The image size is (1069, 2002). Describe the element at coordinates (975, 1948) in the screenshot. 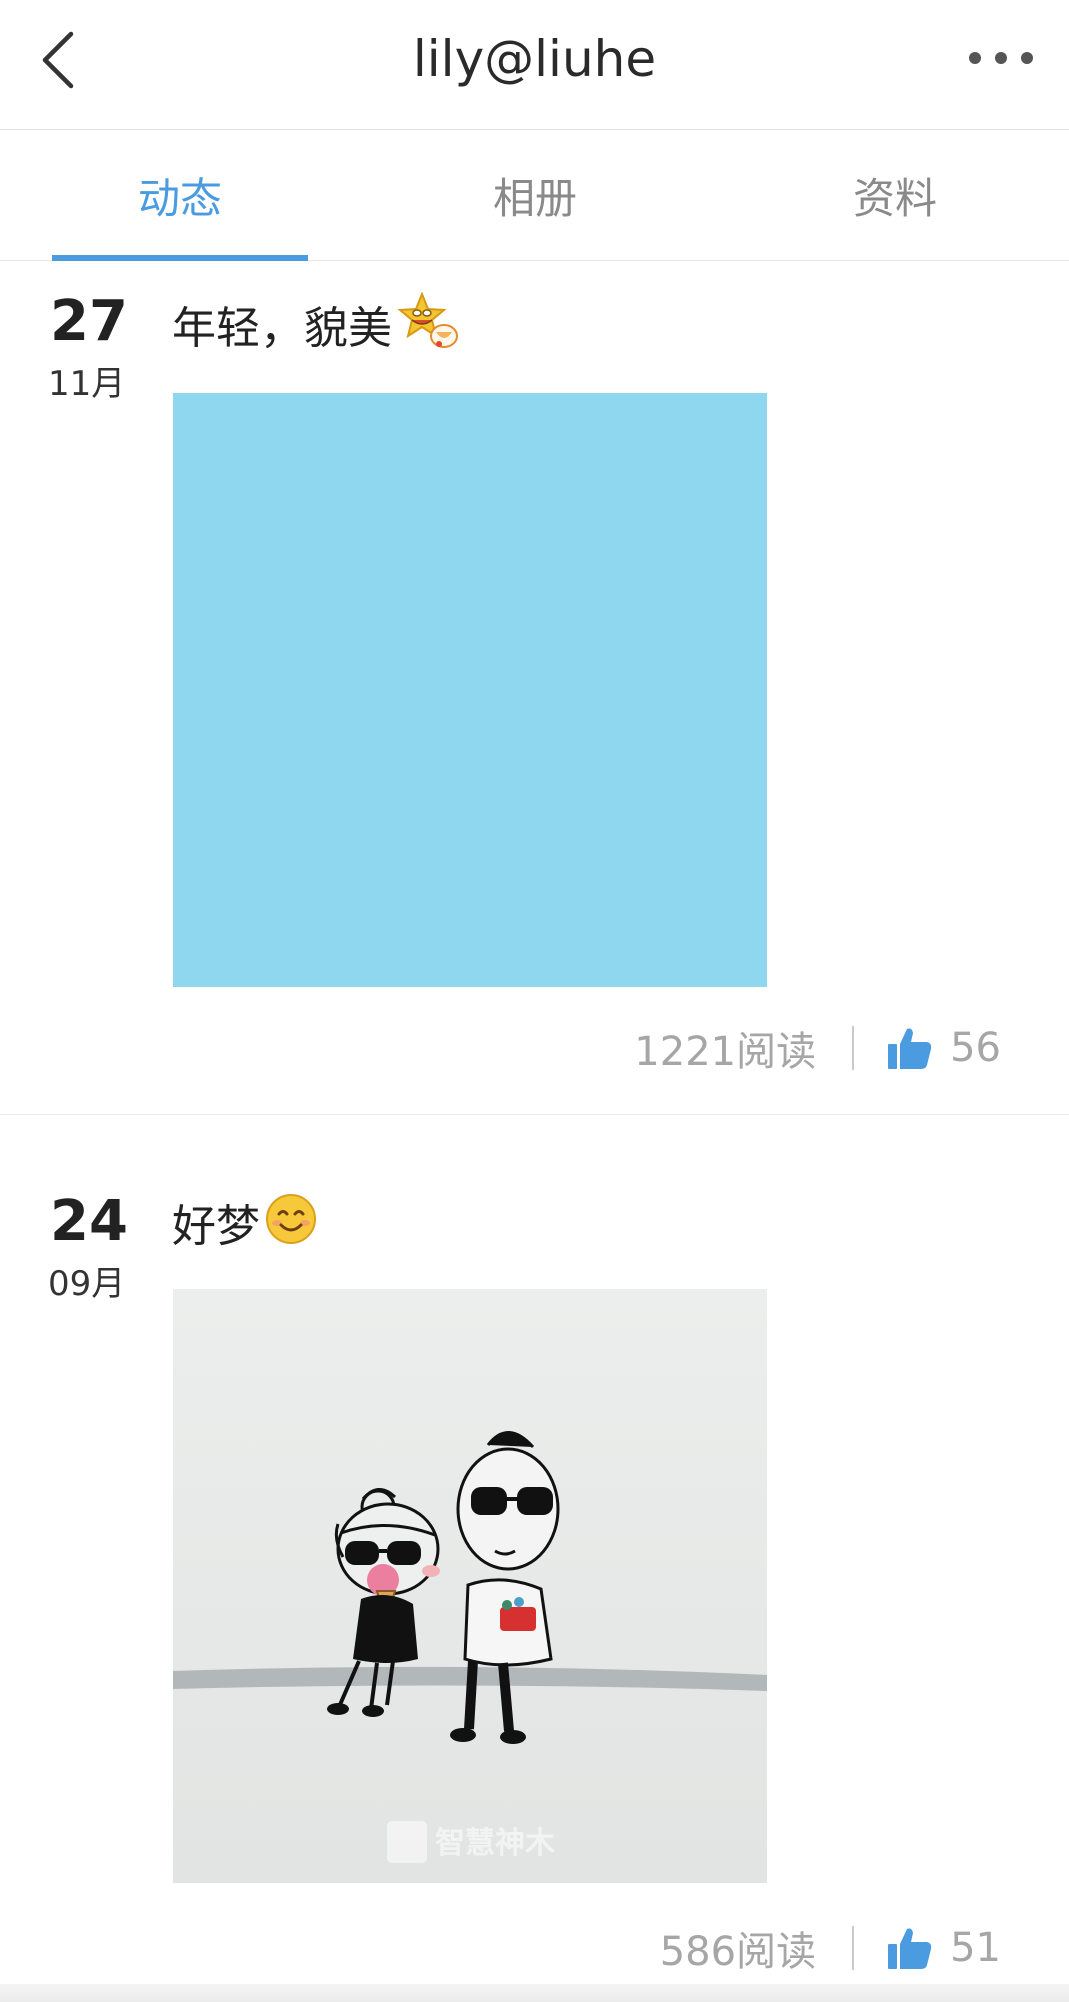

I see `like-count: 51` at that location.